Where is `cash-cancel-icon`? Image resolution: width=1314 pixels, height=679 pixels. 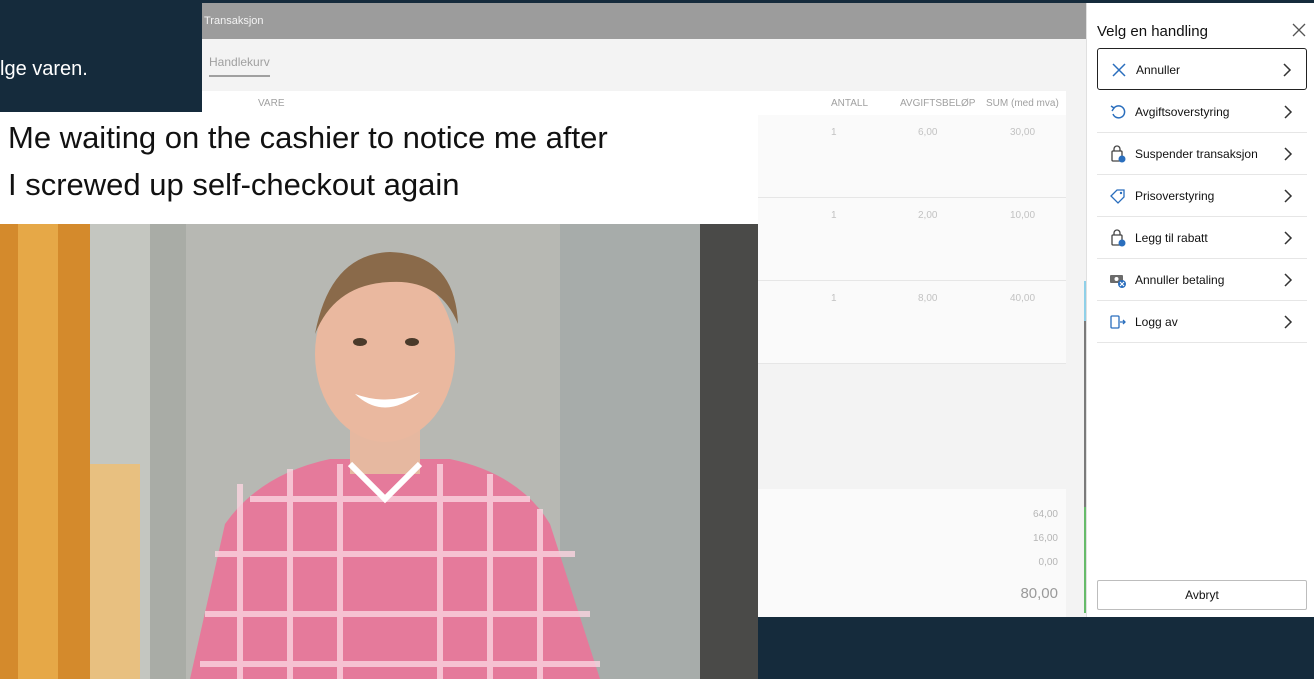 cash-cancel-icon is located at coordinates (1118, 280).